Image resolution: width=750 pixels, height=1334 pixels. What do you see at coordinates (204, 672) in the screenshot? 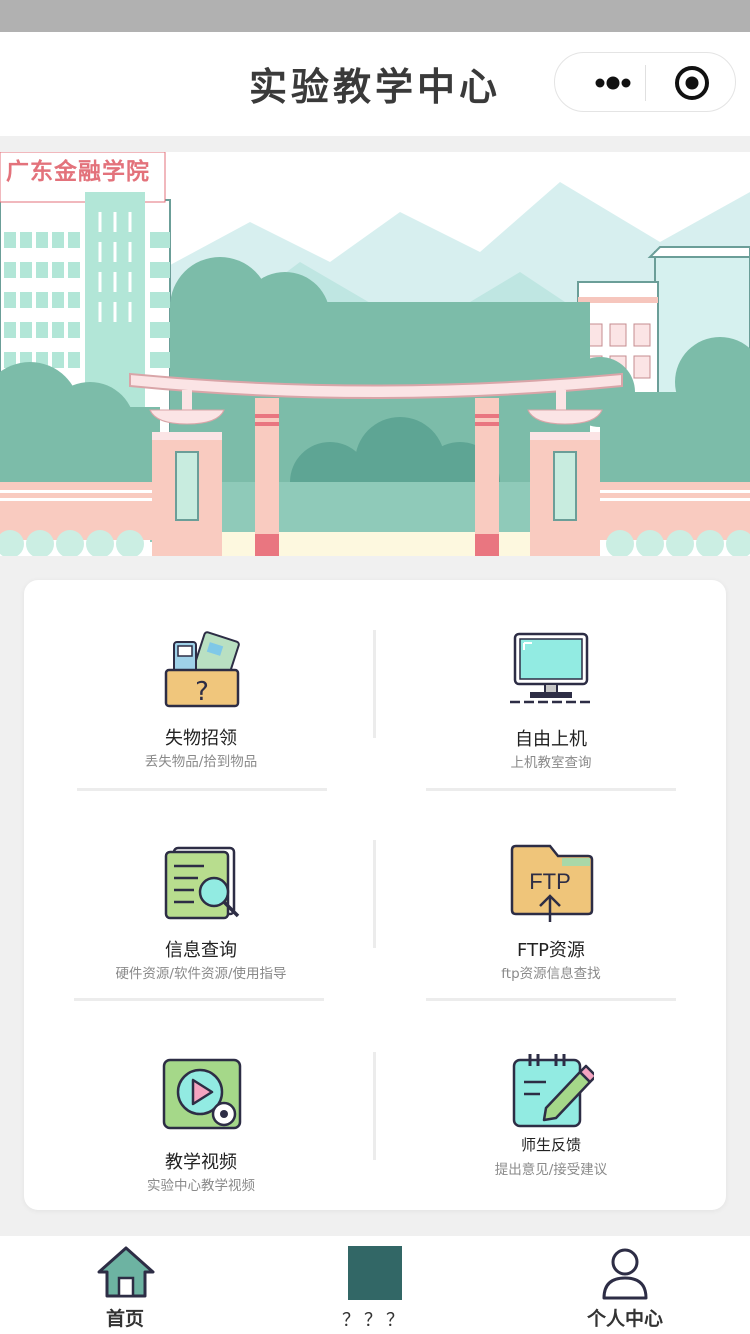
I see `lost-box-icon: ?` at bounding box center [204, 672].